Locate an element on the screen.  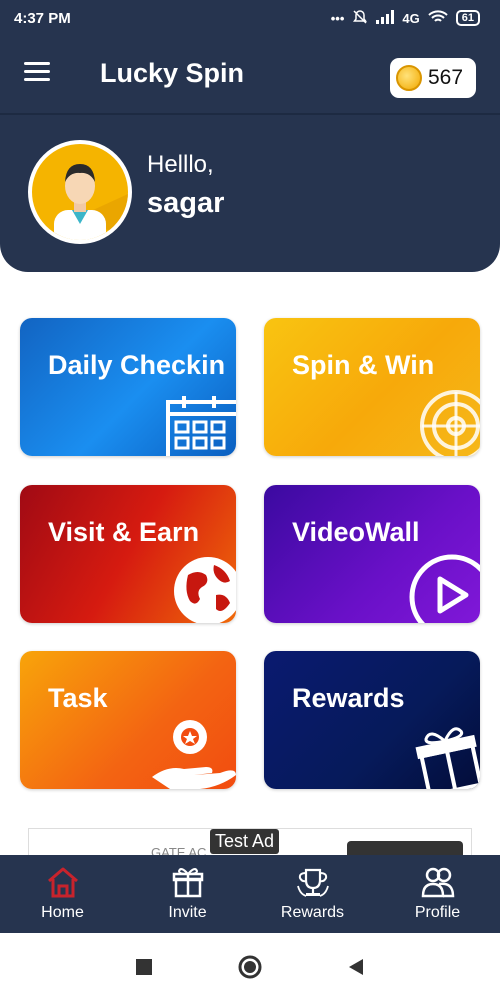
globe-icon is located at coordinates (205, 590).